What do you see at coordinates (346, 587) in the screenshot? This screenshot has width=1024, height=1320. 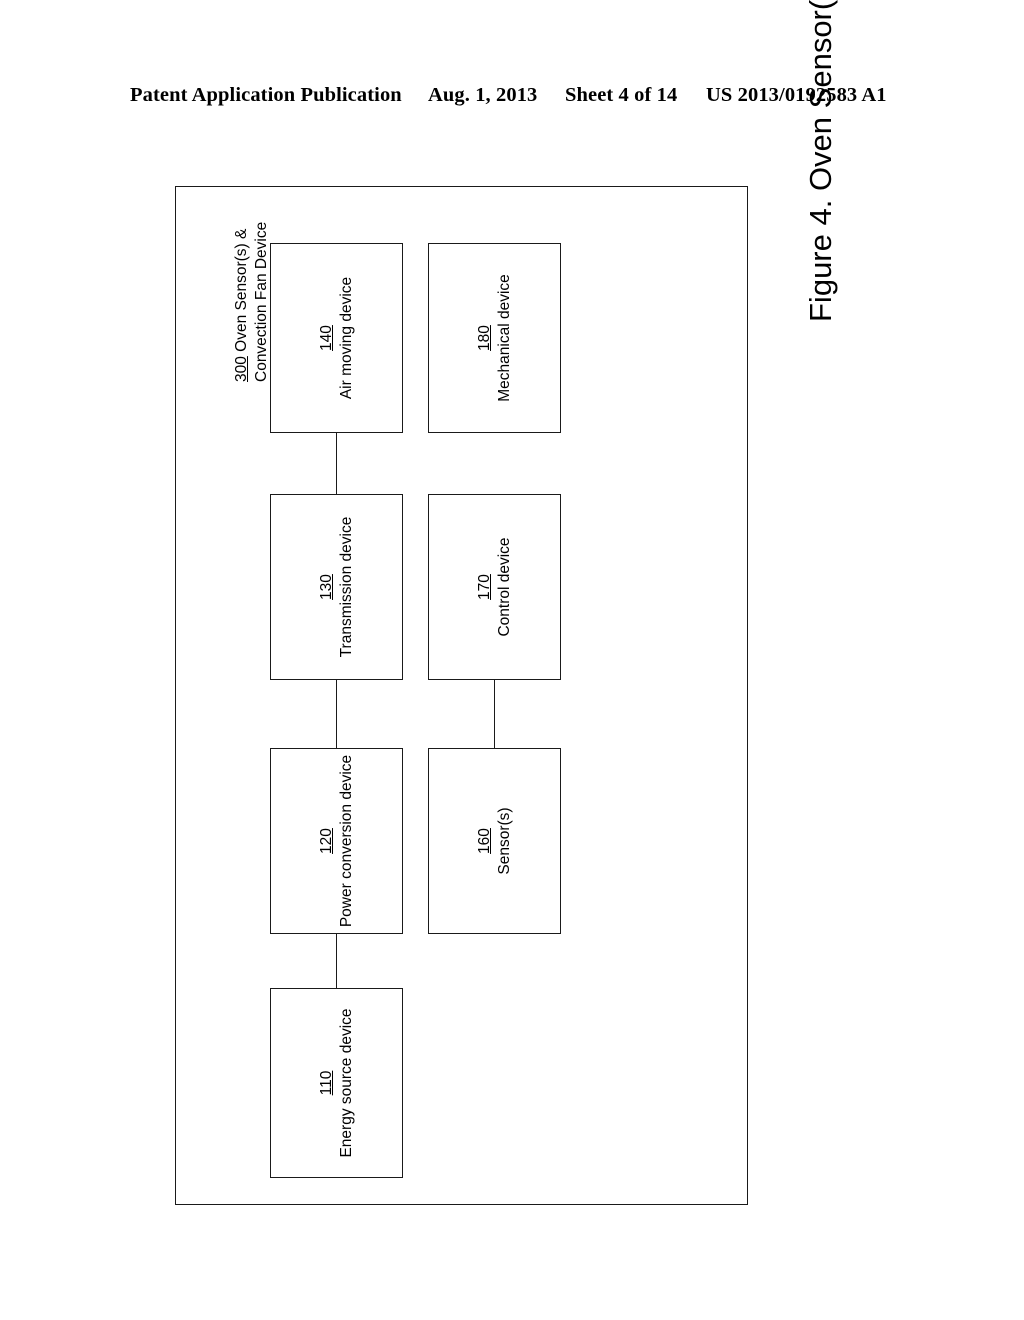 I see `block-130-label: Transmission device` at bounding box center [346, 587].